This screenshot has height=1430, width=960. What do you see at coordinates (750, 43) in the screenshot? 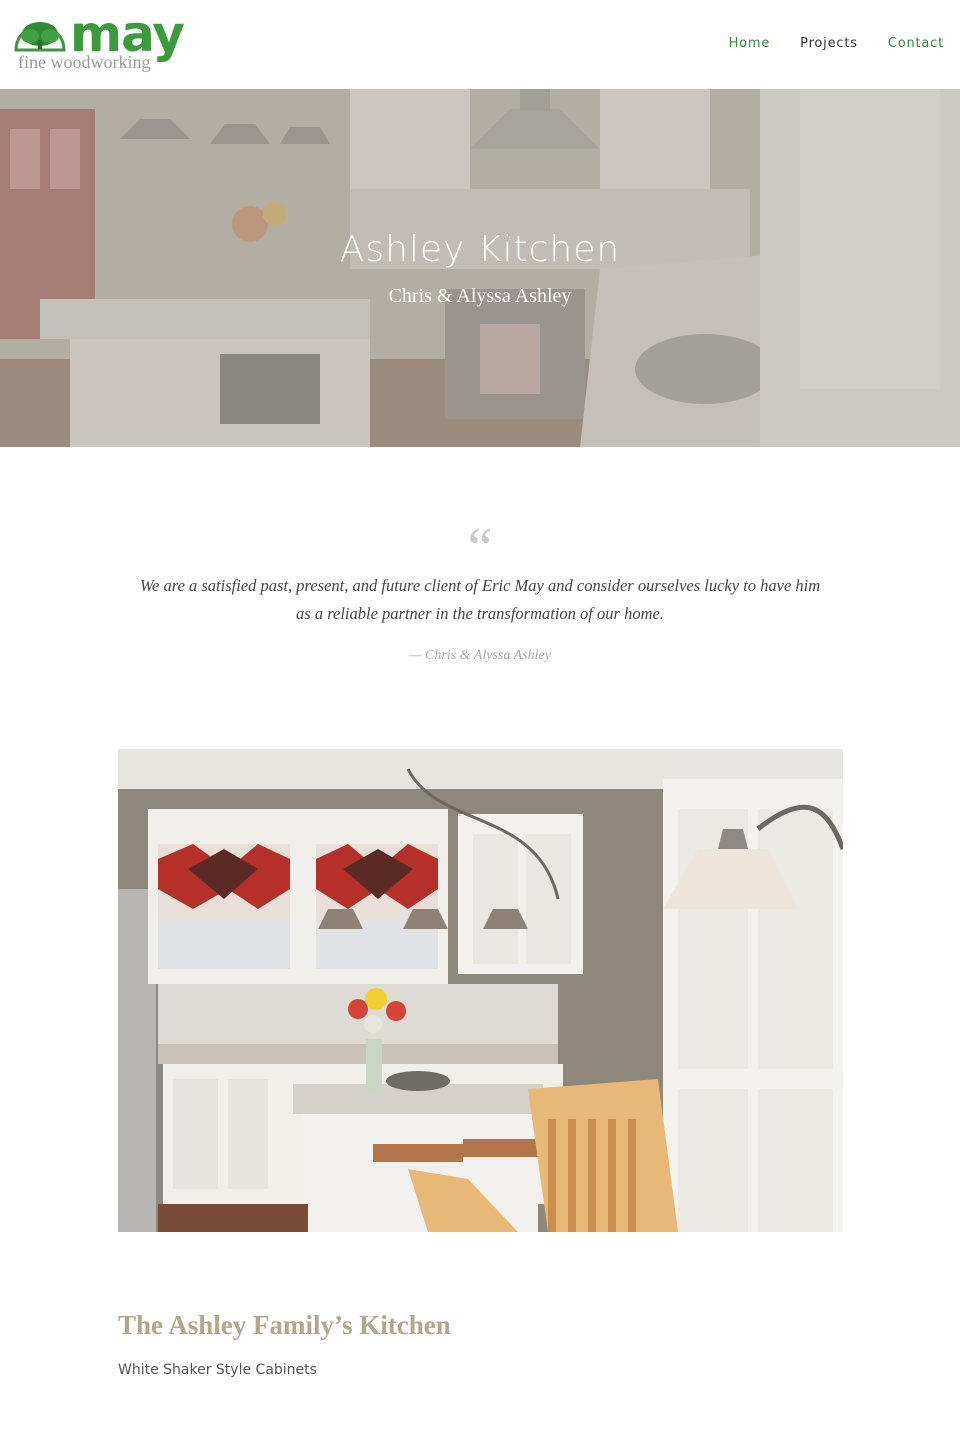
I see `nav-home: Home` at bounding box center [750, 43].